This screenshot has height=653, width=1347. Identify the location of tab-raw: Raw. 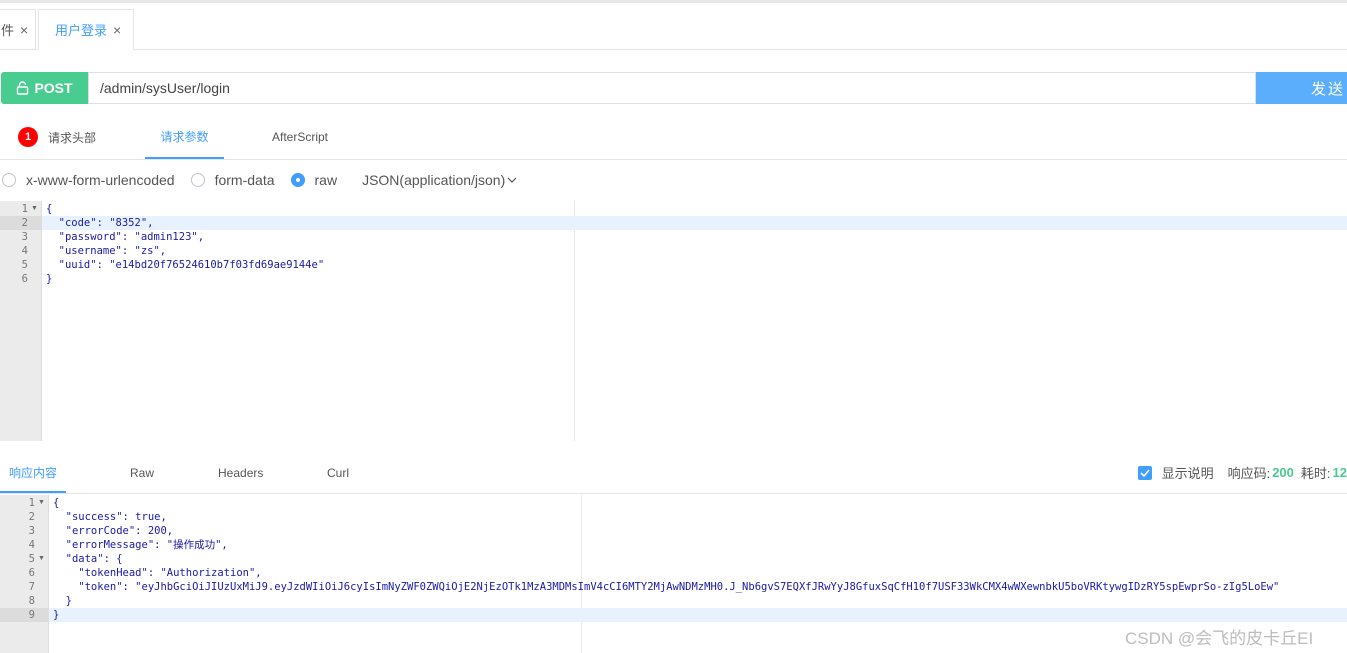
(142, 472).